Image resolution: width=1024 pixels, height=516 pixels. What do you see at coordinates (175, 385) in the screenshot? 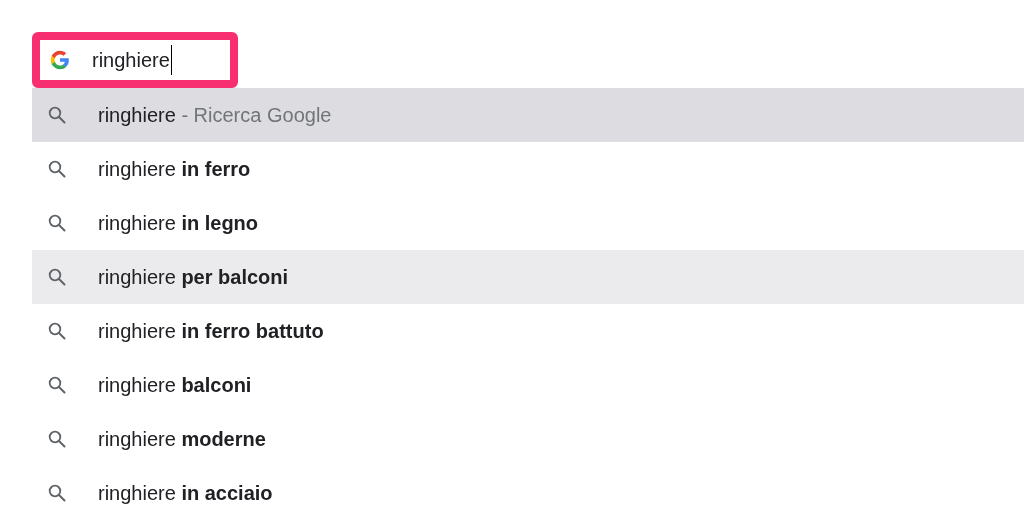
I see `suggestion-text: ringhiere balconi` at bounding box center [175, 385].